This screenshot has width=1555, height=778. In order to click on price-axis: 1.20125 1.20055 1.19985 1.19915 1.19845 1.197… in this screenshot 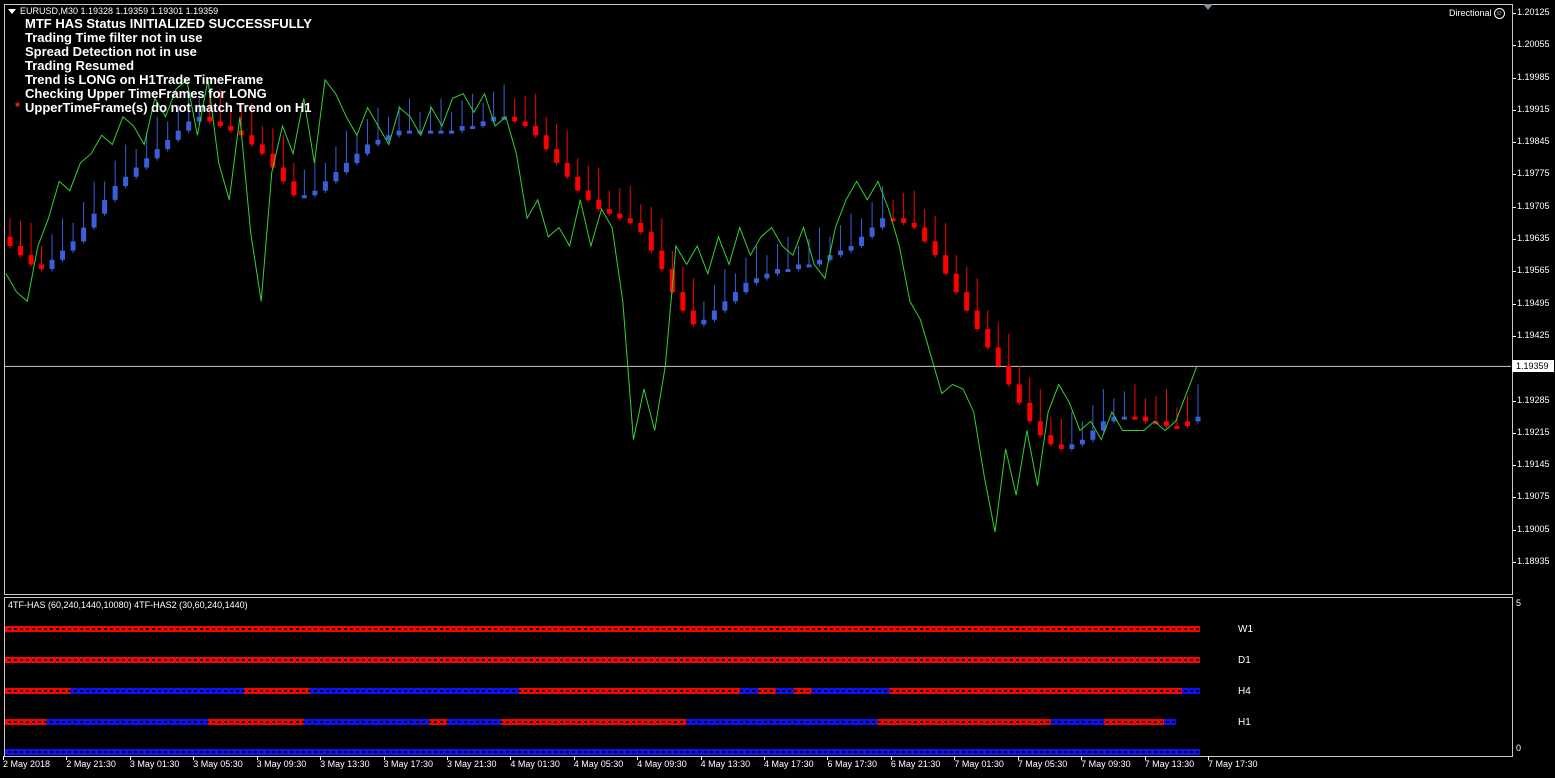, I will do `click(1534, 300)`.